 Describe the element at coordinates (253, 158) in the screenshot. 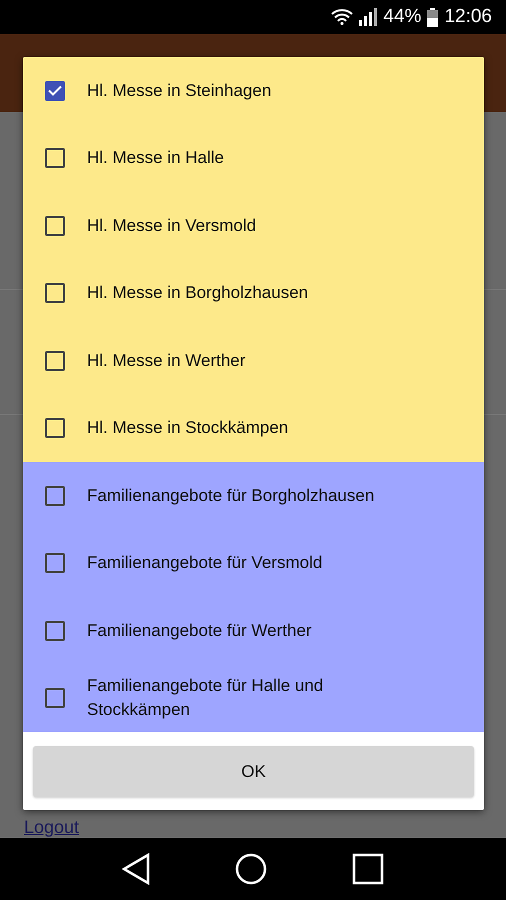

I see `option-row: Hl. Messe in Halle` at that location.